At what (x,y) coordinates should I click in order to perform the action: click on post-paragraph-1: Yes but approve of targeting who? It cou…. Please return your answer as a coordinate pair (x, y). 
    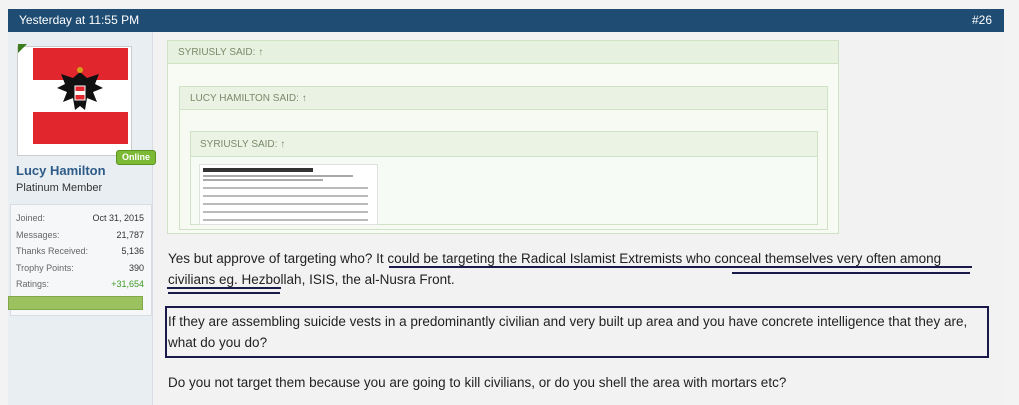
    Looking at the image, I should click on (555, 269).